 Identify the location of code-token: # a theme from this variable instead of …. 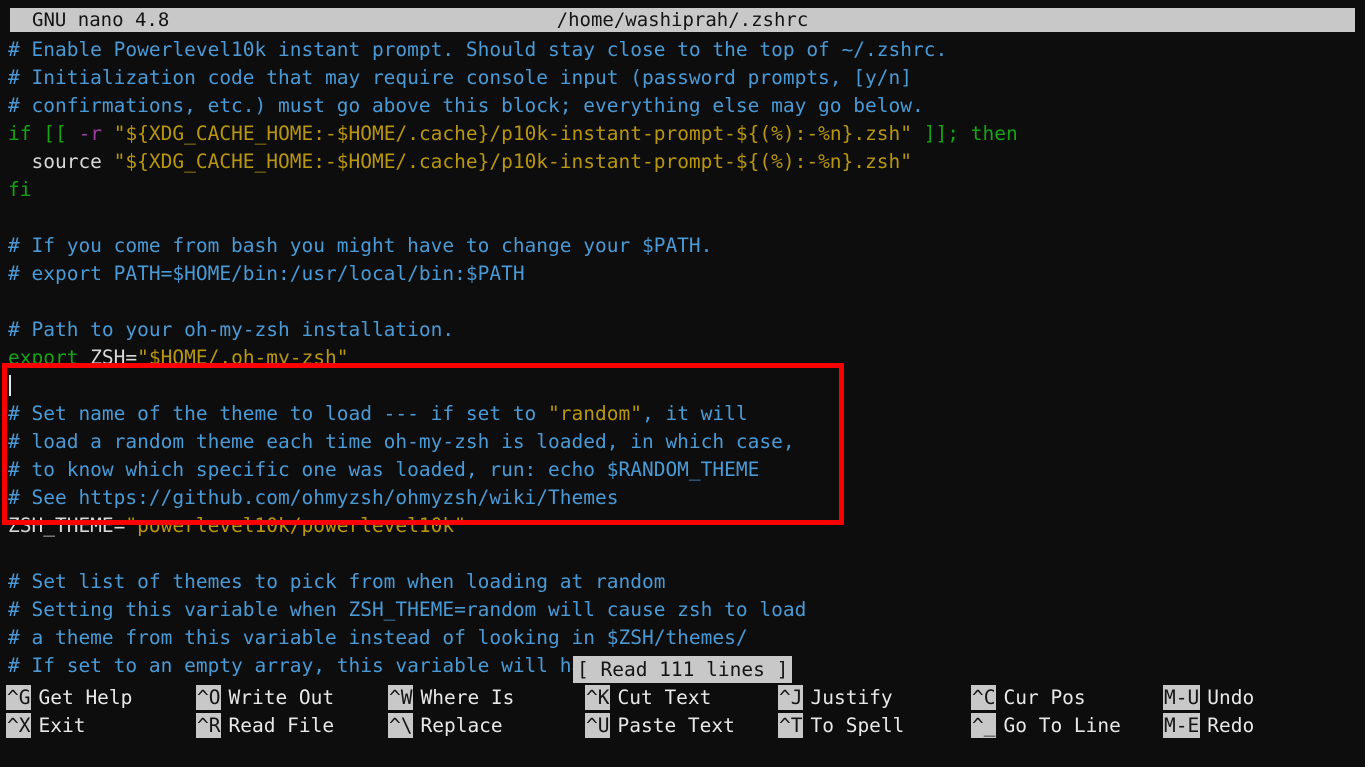
(378, 637).